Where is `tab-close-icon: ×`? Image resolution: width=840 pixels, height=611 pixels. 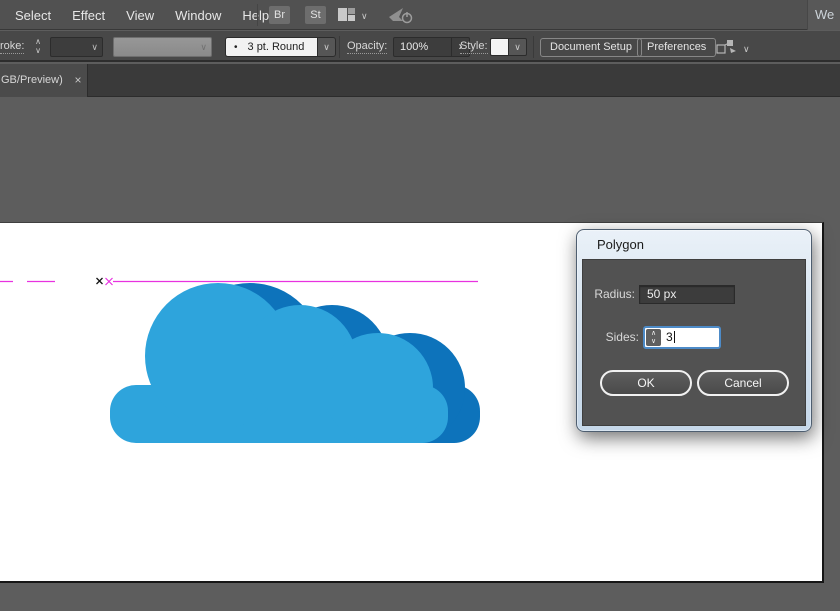
tab-close-icon: × is located at coordinates (78, 80).